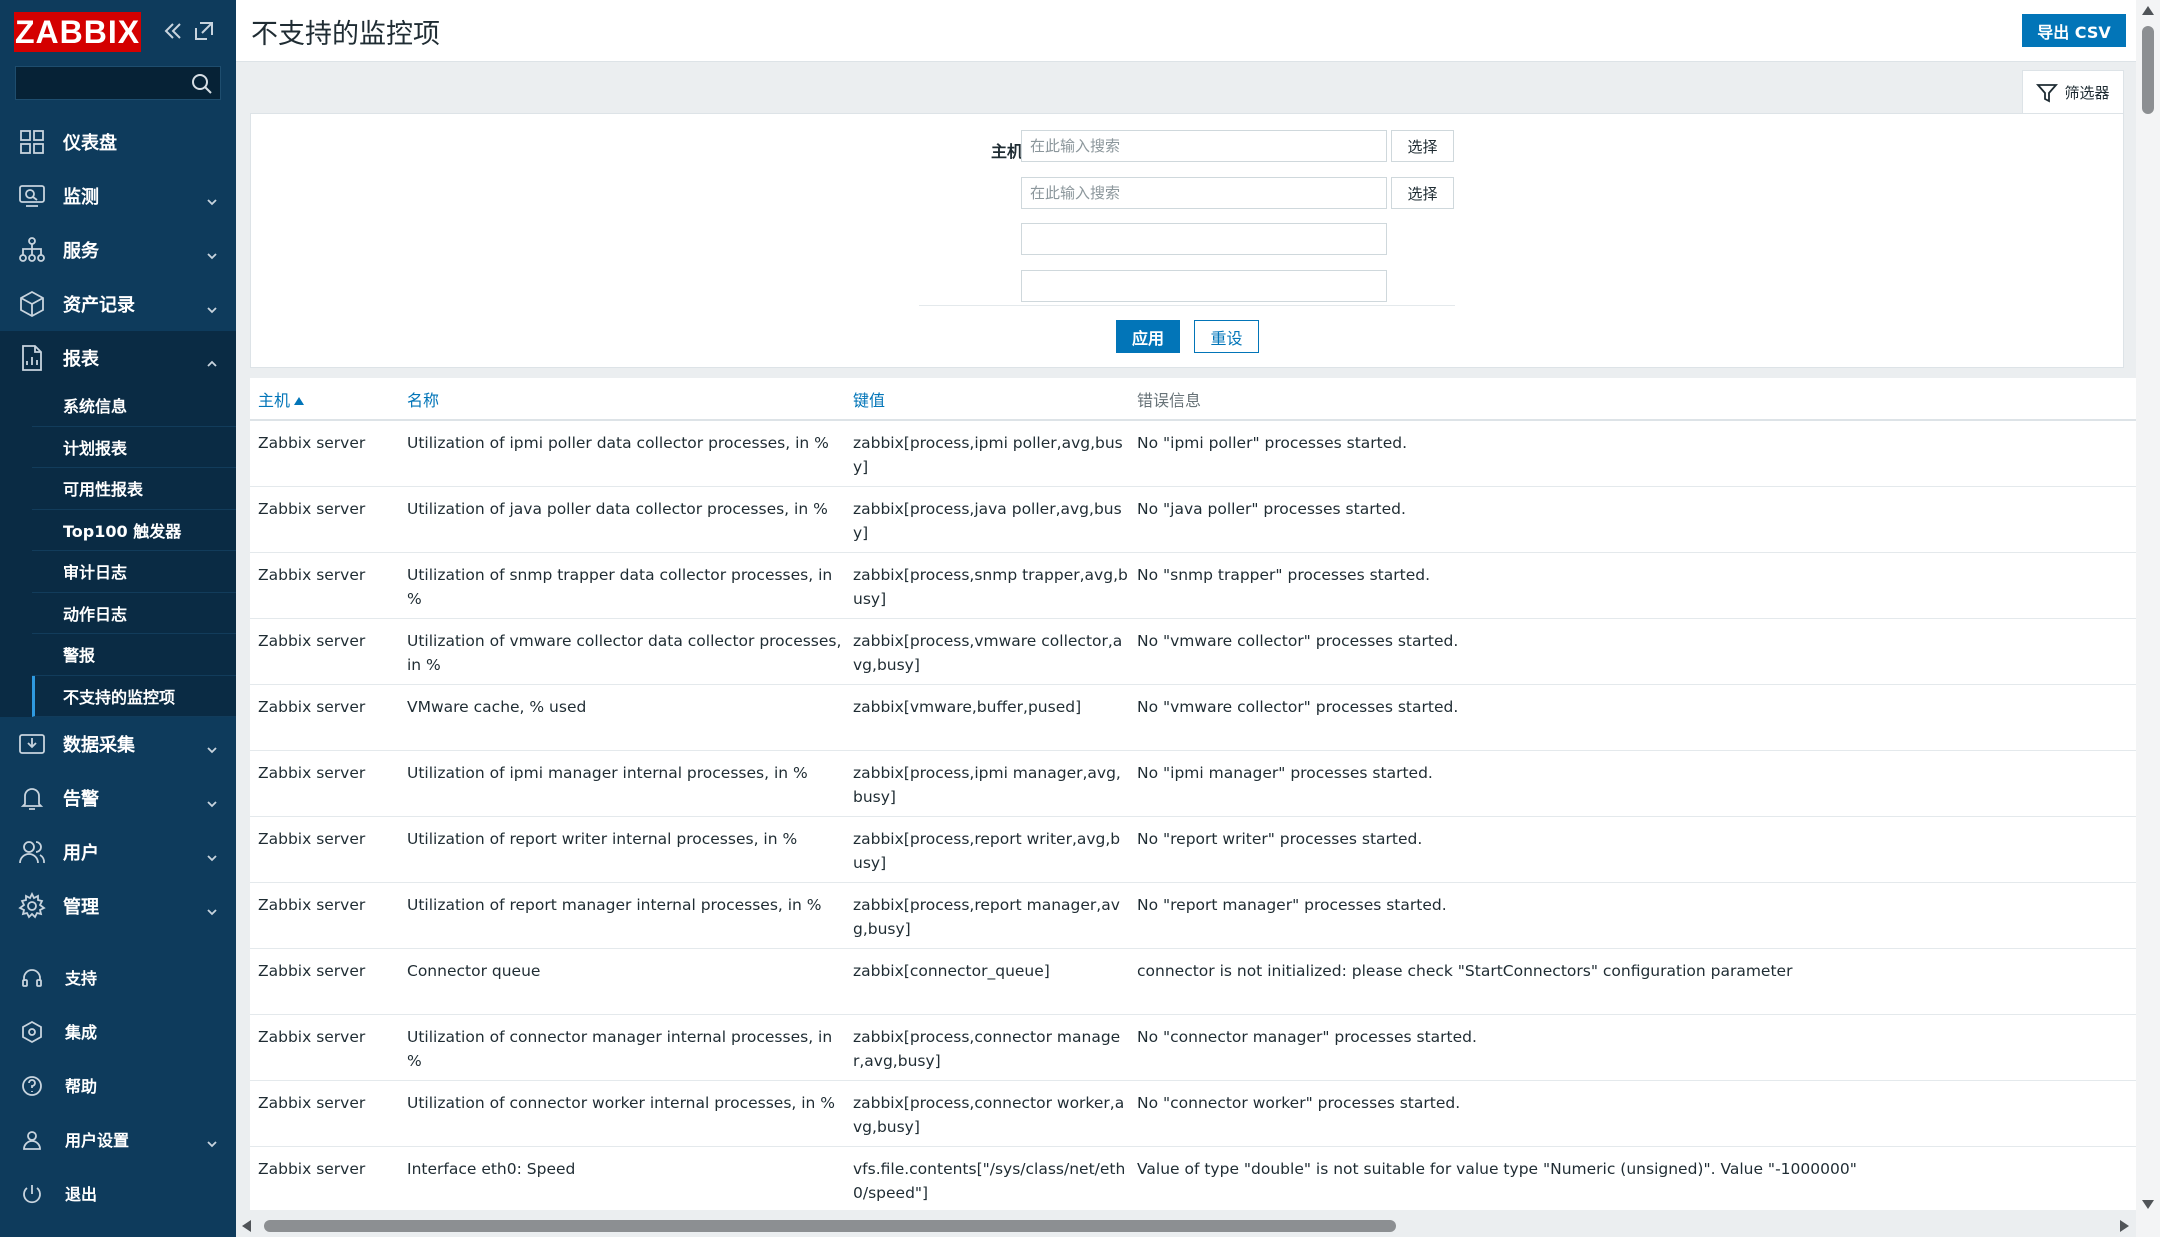 The image size is (2160, 1237). What do you see at coordinates (1204, 286) in the screenshot?
I see `key-input` at bounding box center [1204, 286].